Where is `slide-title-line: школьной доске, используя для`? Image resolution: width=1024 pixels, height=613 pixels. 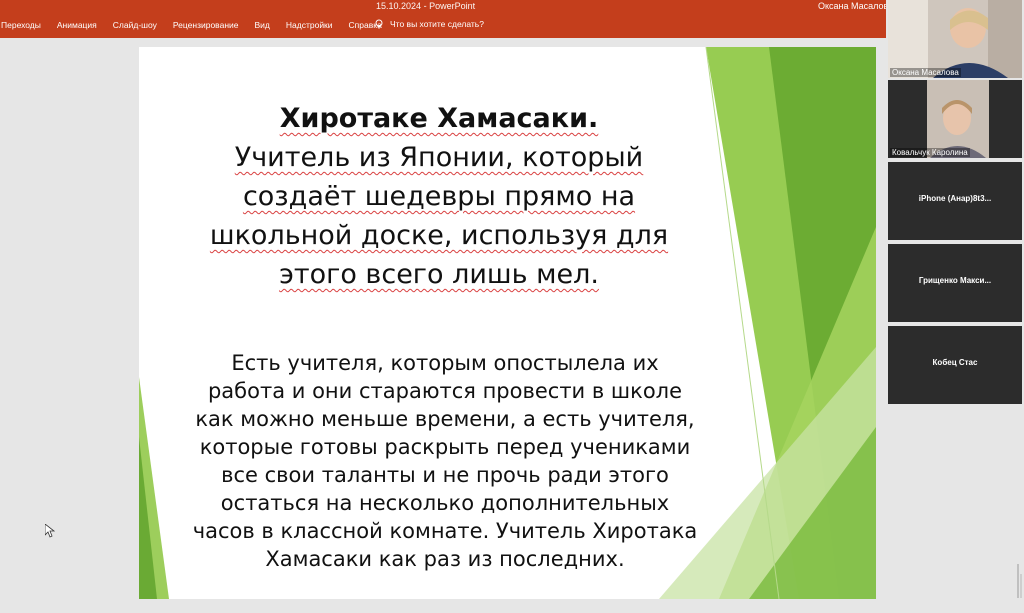
slide-title-line: школьной доске, используя для is located at coordinates (439, 235).